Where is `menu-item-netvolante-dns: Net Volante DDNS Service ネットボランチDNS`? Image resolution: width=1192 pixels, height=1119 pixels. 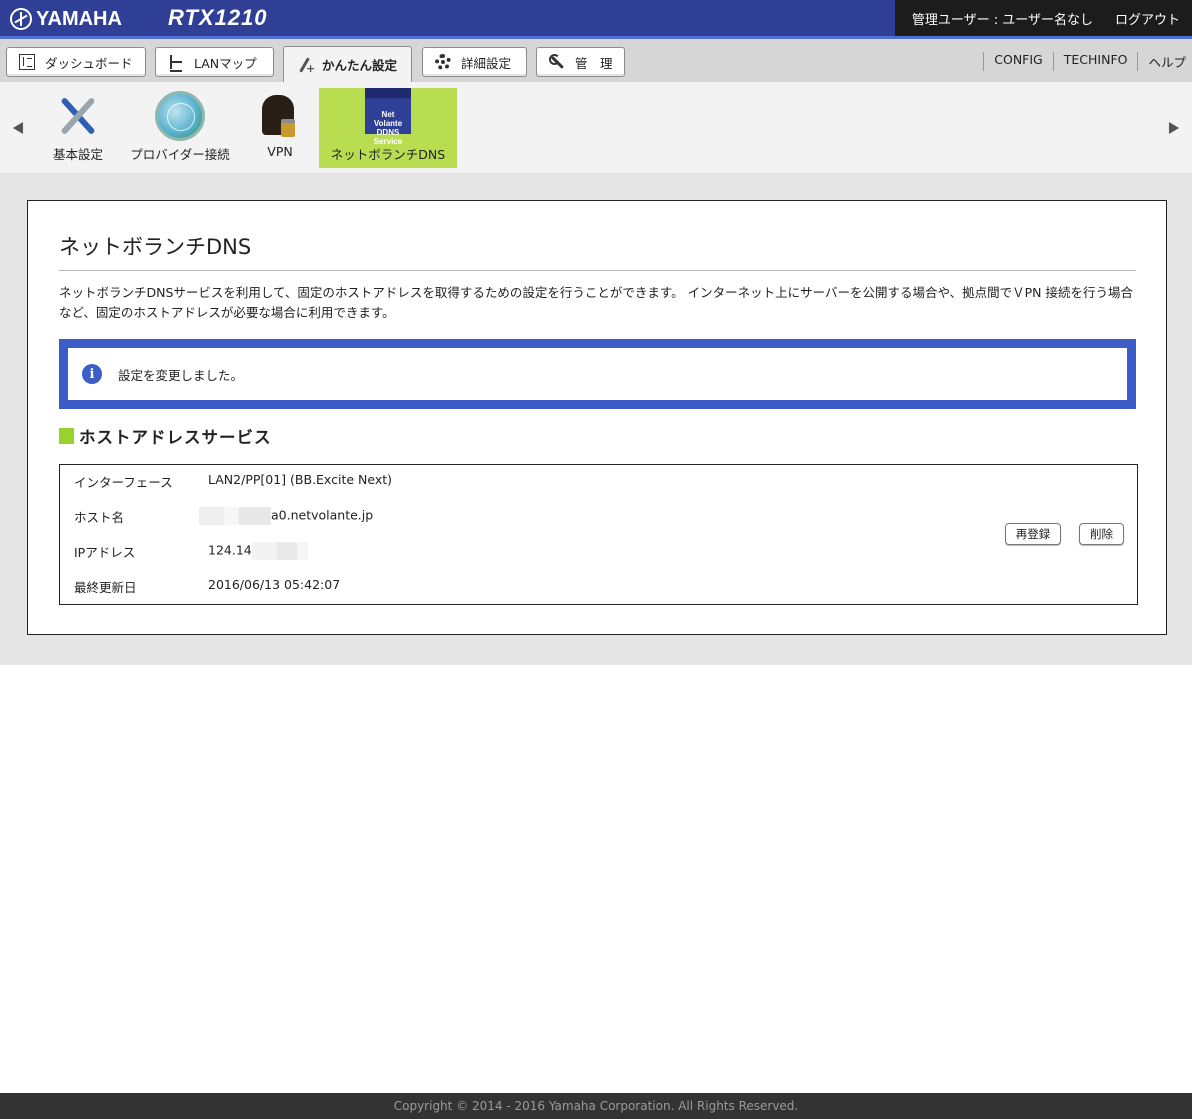
menu-item-netvolante-dns: Net Volante DDNS Service ネットボランチDNS is located at coordinates (388, 128).